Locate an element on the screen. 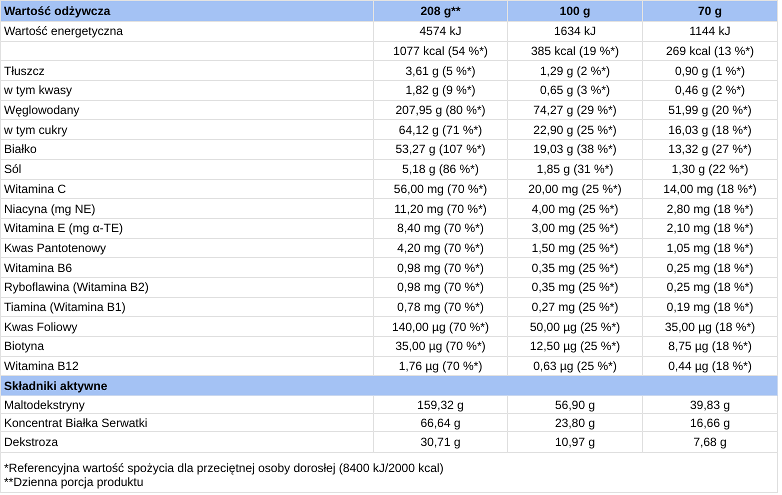 The image size is (782, 495). row-label: Koncentrat Białka Serwatki is located at coordinates (187, 423).